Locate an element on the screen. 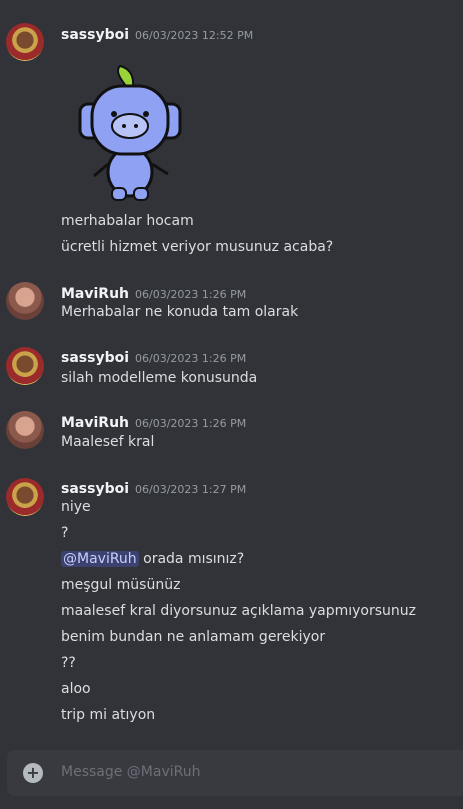 The image size is (463, 809). message-text: Merhabalar ne konuda tam olarak is located at coordinates (180, 312).